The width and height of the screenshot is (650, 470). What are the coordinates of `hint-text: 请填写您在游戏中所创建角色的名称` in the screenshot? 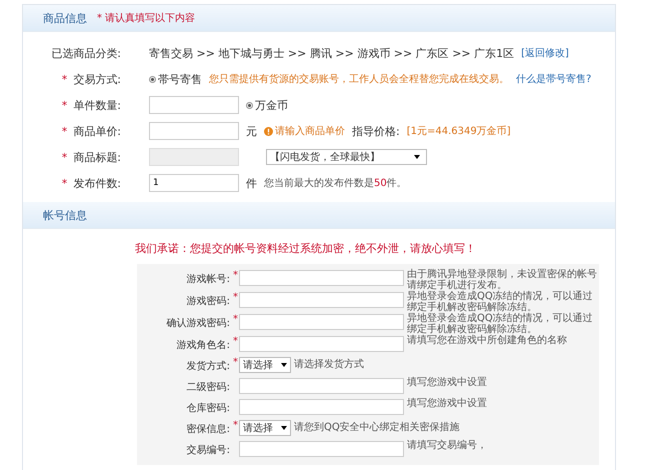 It's located at (487, 340).